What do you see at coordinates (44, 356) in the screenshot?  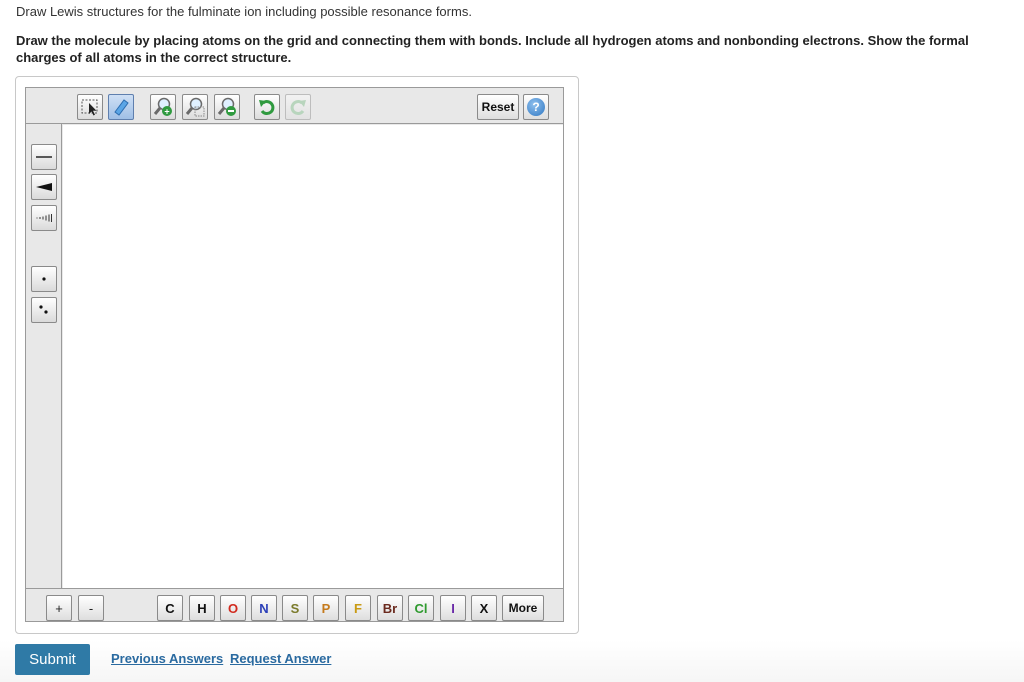 I see `bond-tools-sidebar` at bounding box center [44, 356].